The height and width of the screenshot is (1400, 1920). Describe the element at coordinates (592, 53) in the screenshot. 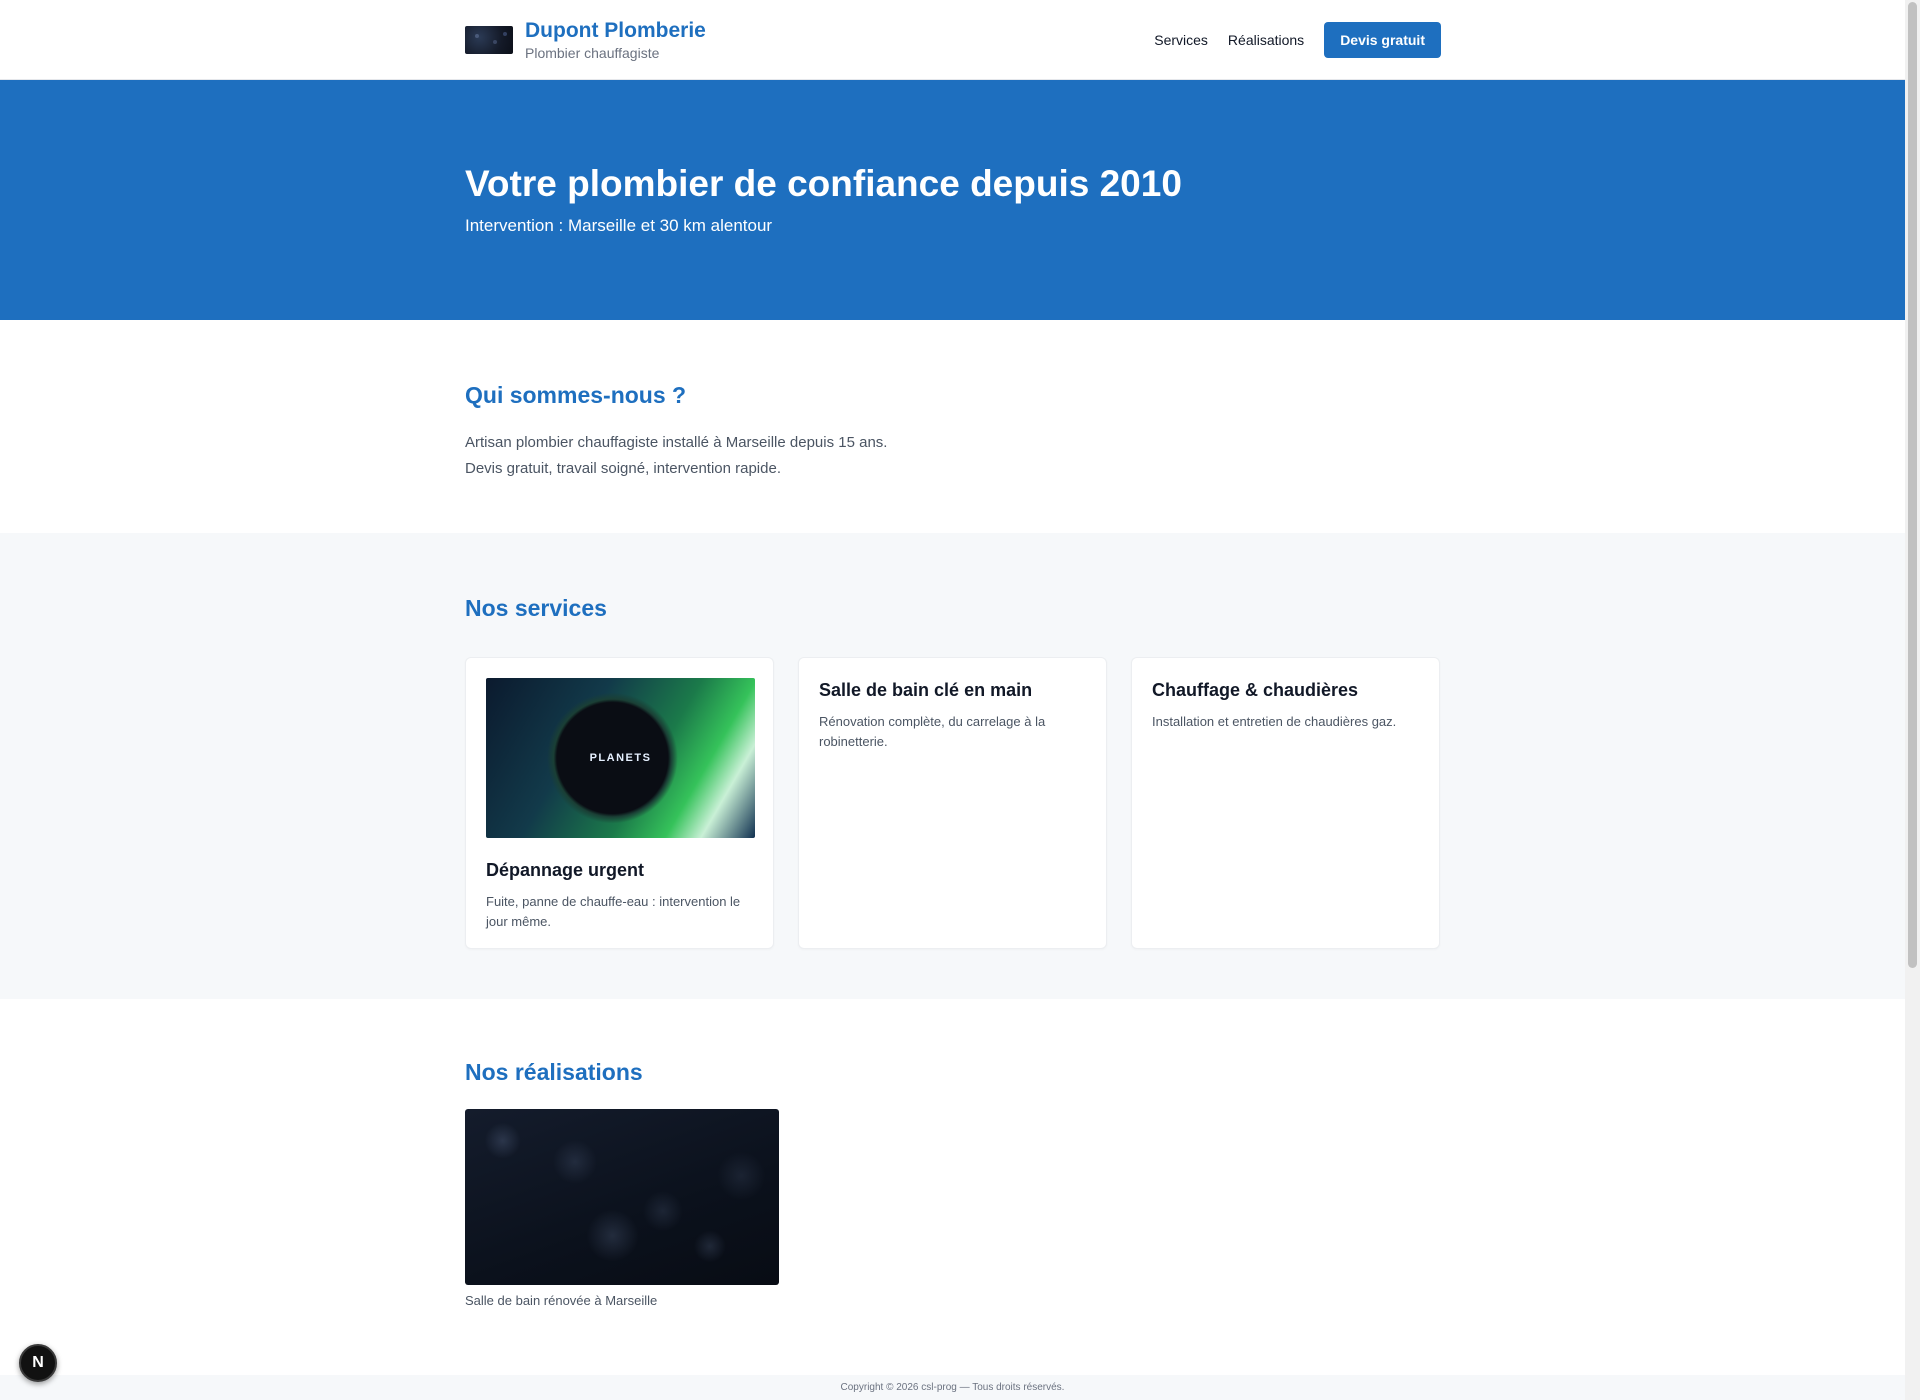

I see `brand-tagline: Plombier chauffagiste` at that location.